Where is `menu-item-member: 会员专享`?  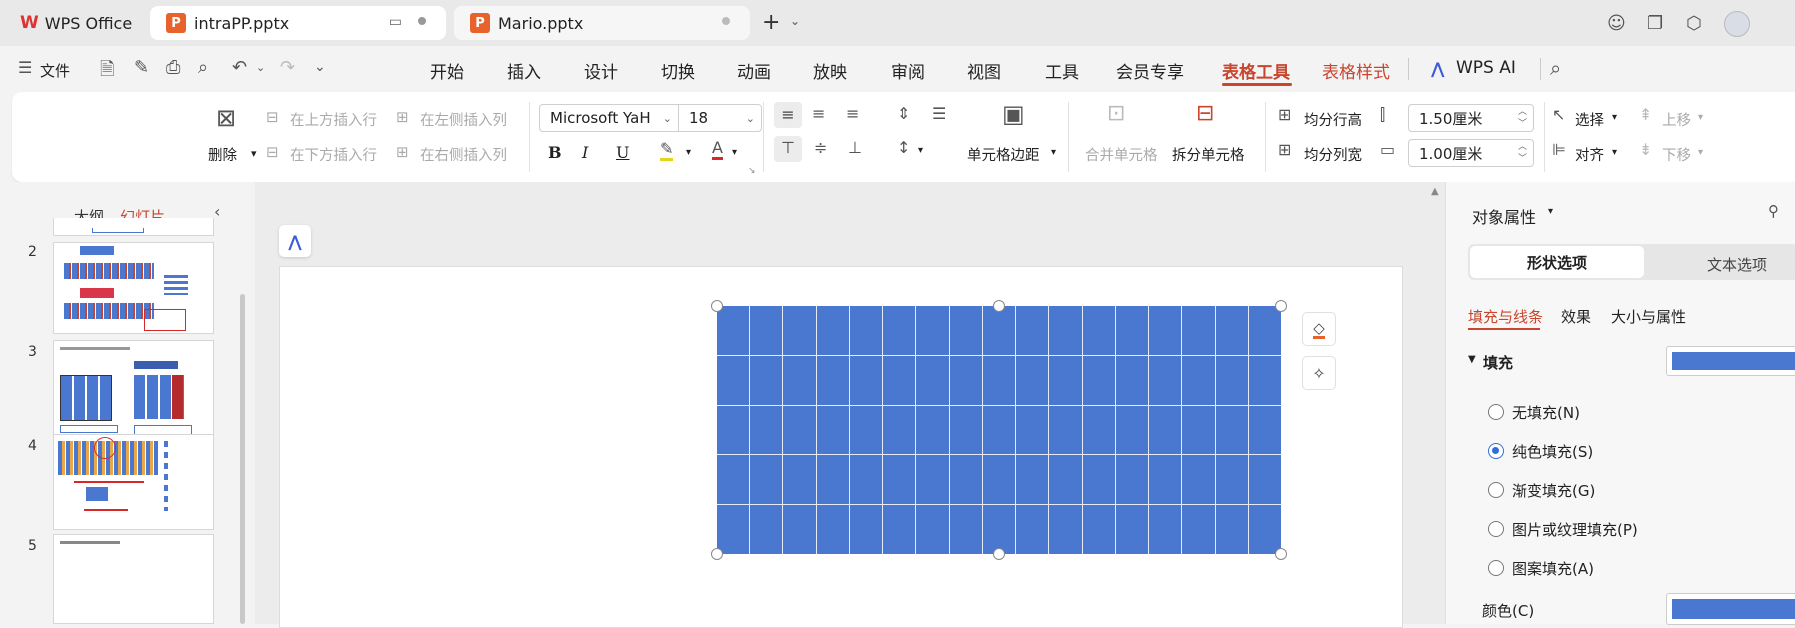
menu-item-member: 会员专享 is located at coordinates (1150, 70).